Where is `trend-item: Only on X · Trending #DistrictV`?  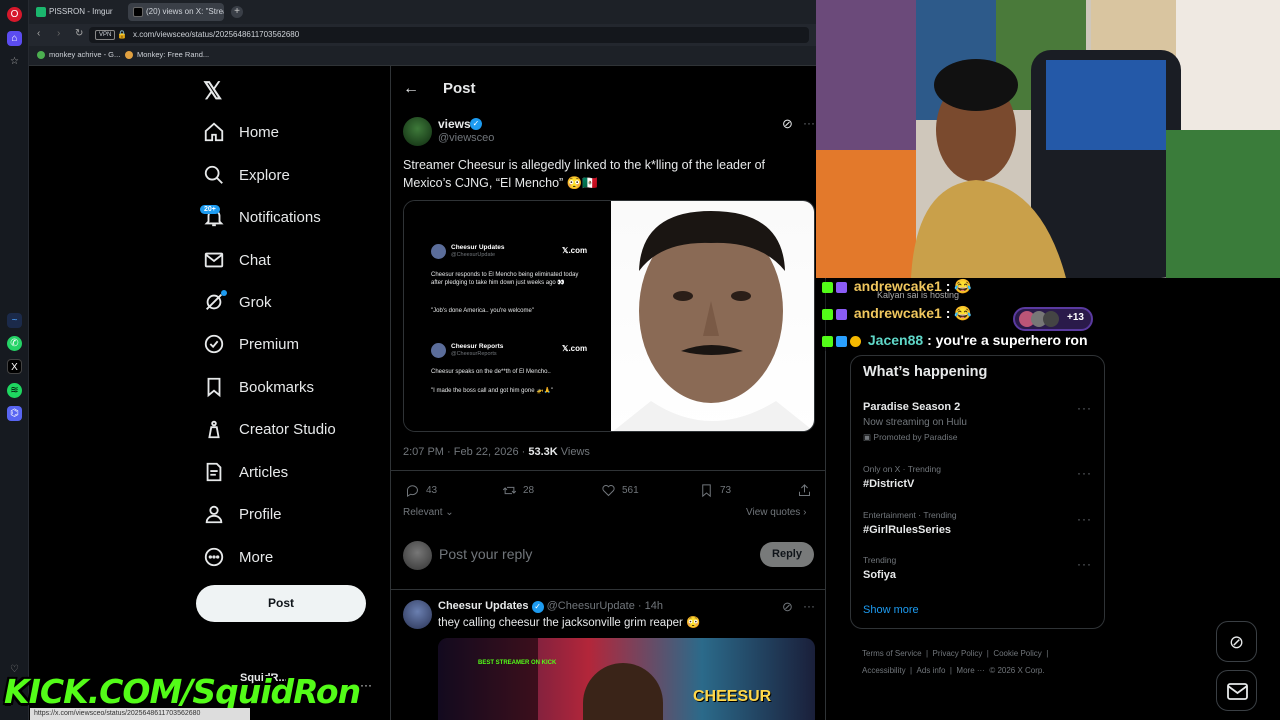
trend-item: Only on X · Trending #DistrictV is located at coordinates (902, 477).